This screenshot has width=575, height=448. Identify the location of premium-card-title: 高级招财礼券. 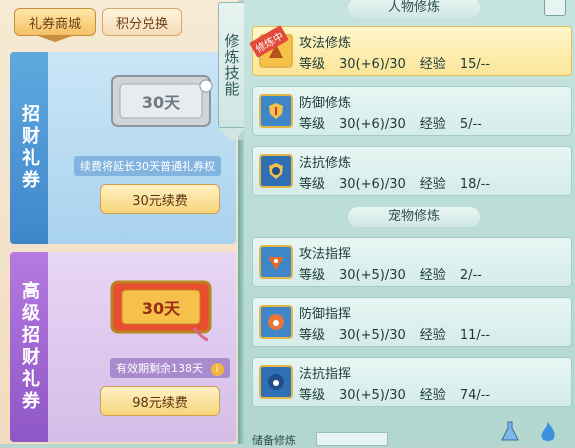
(29, 347).